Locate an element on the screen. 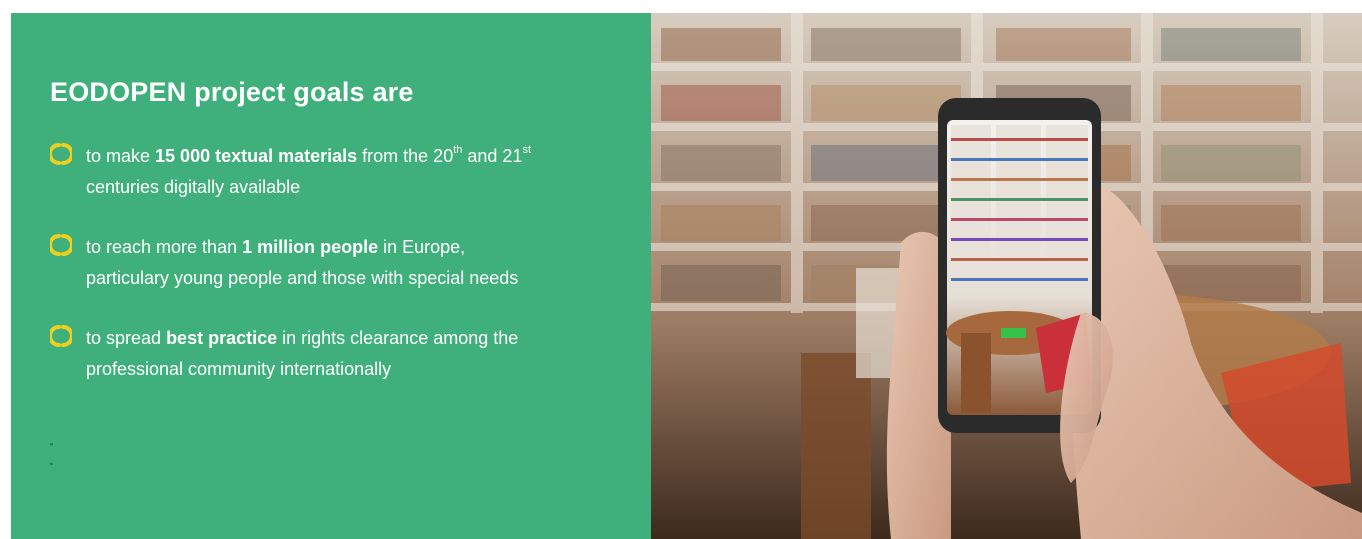  partial-bracket-icon is located at coordinates (52, 454).